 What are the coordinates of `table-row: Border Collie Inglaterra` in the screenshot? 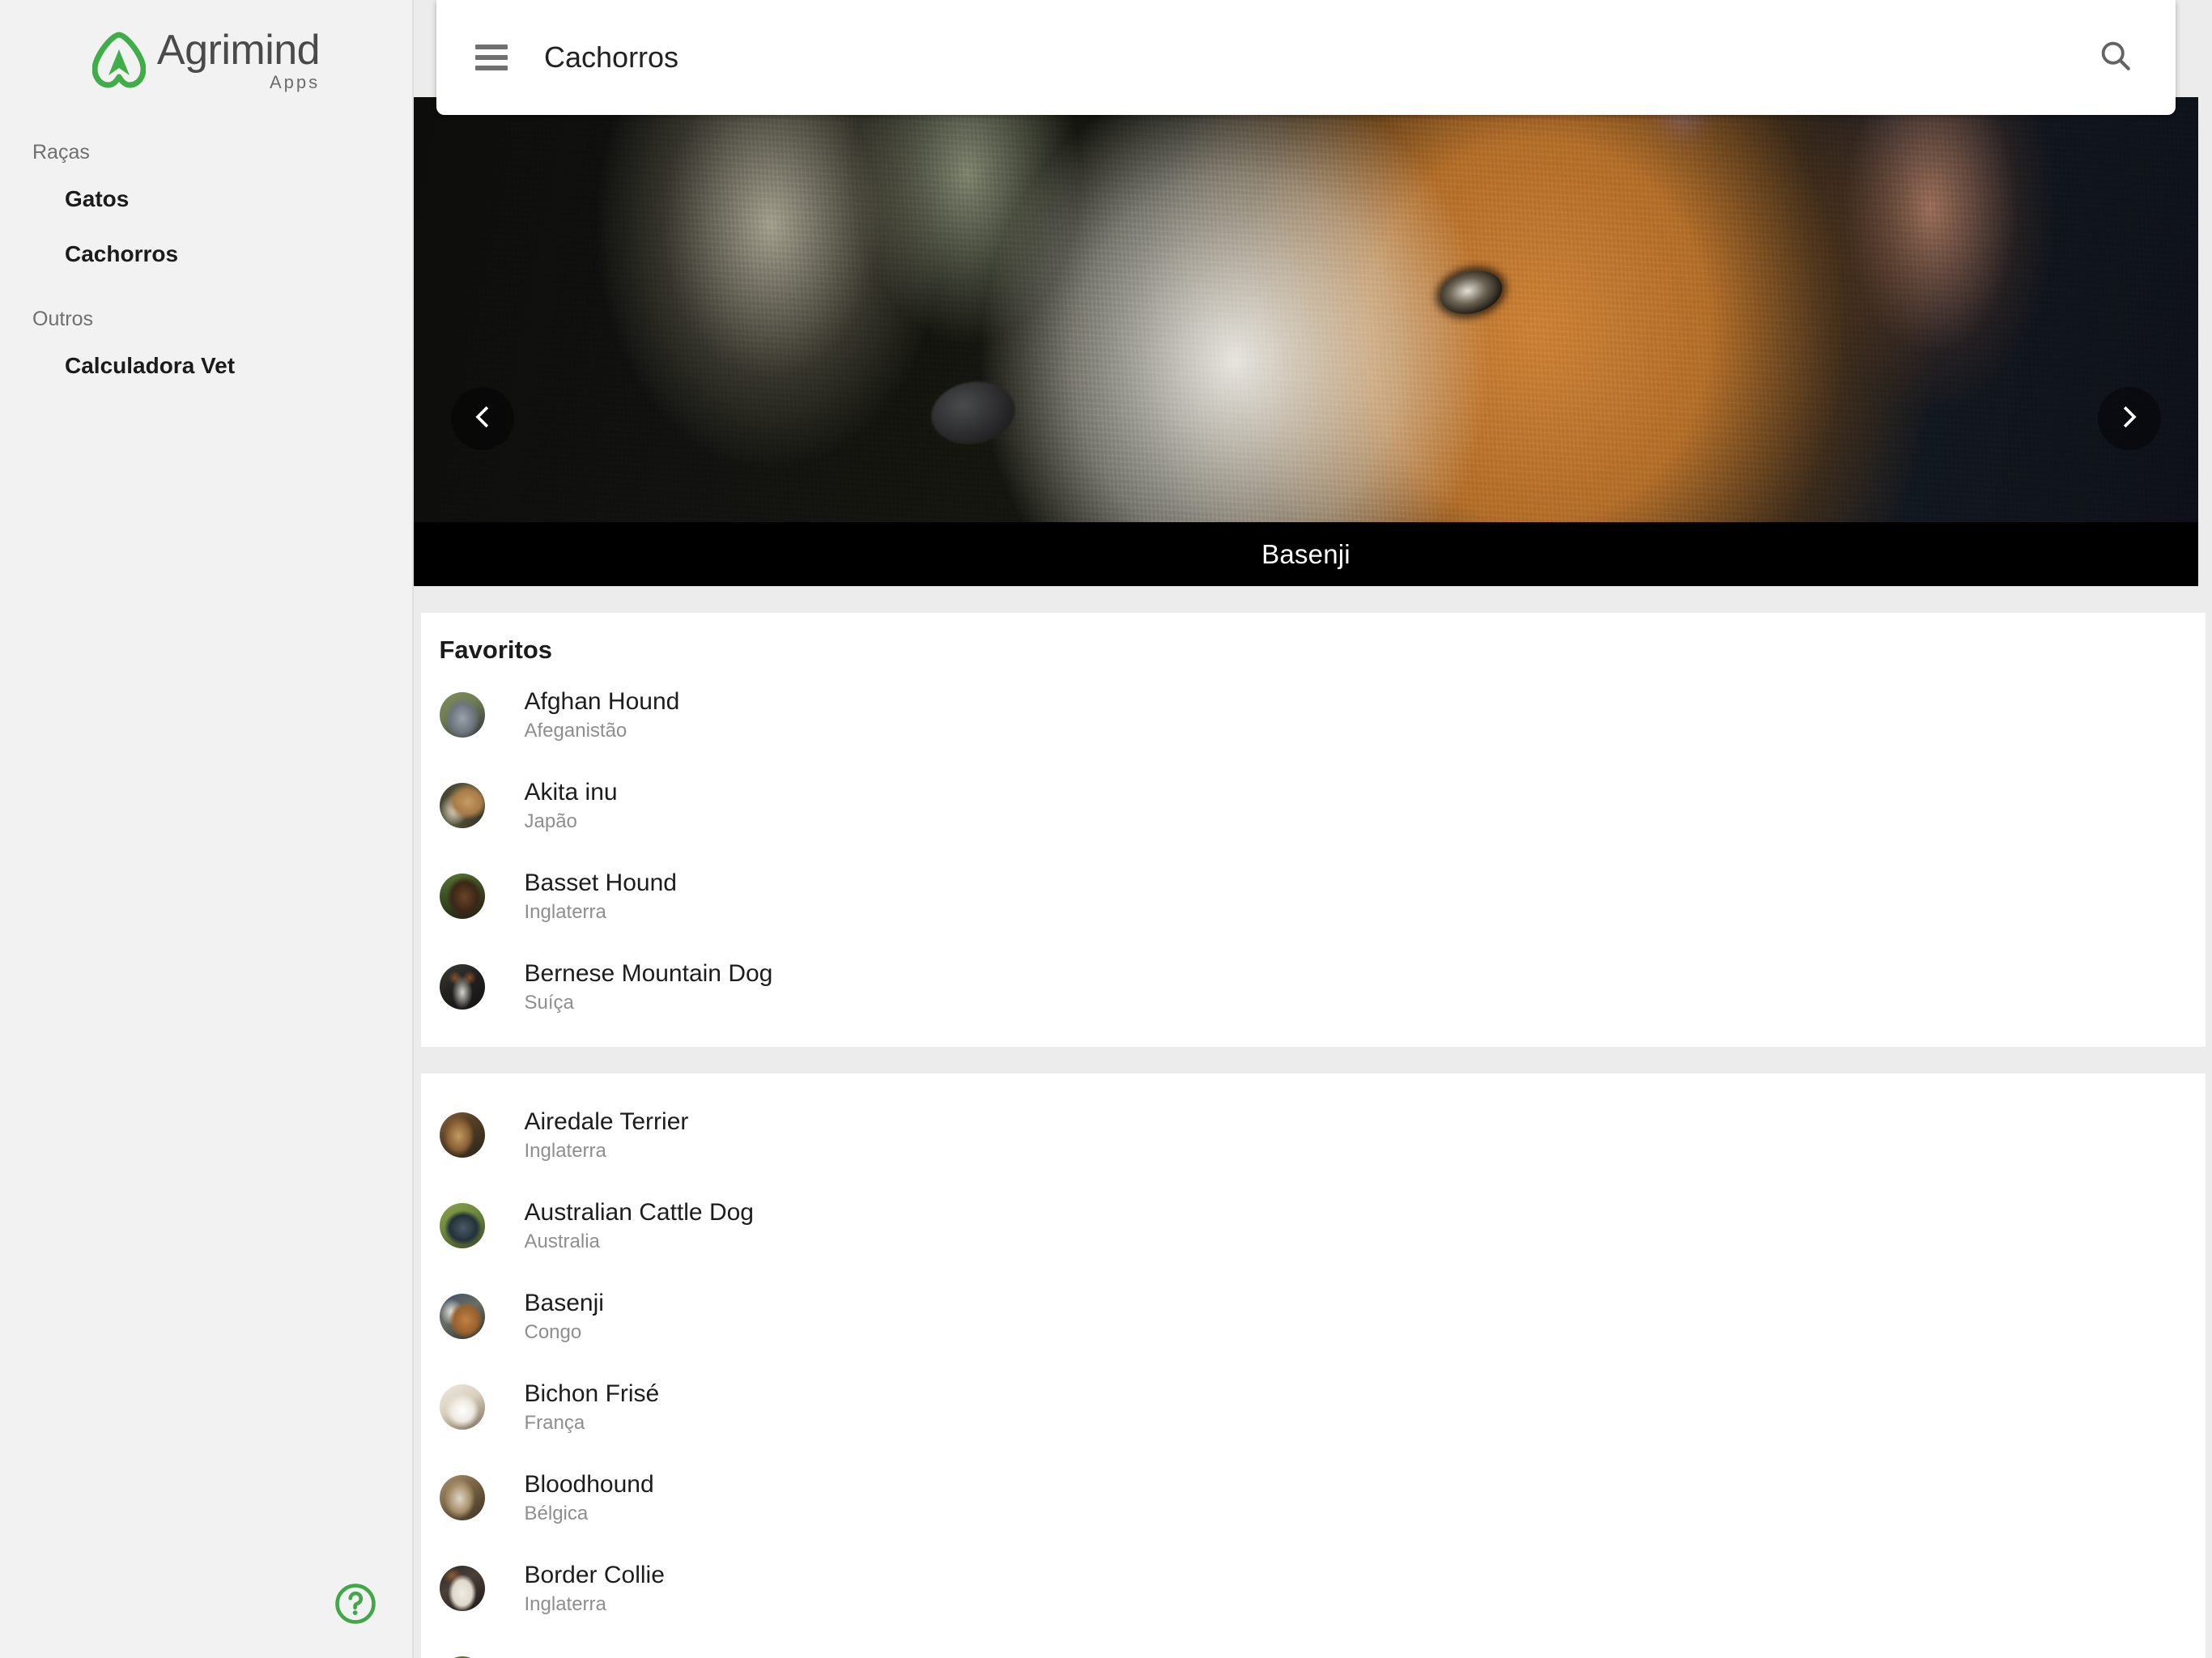 It's located at (1314, 1588).